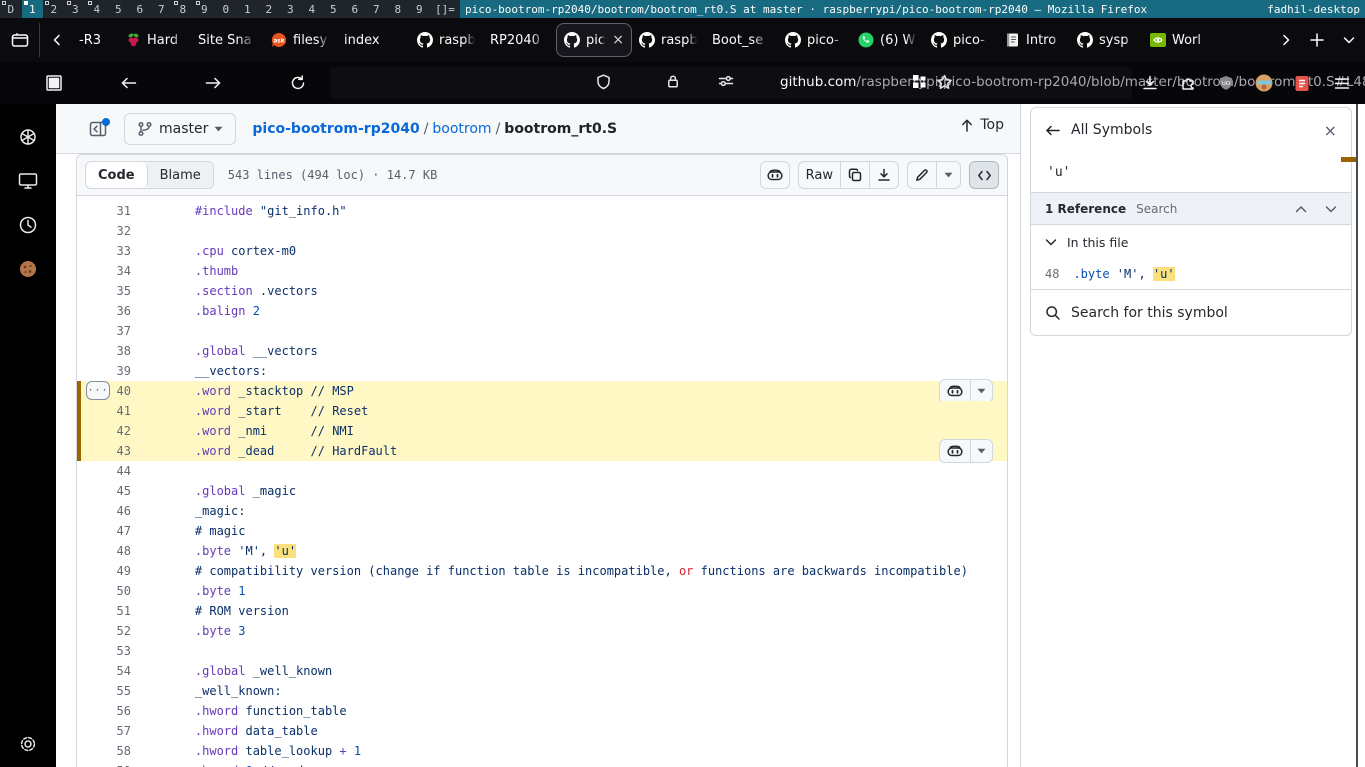  Describe the element at coordinates (373, 40) in the screenshot. I see `browser-tab-5: index` at that location.